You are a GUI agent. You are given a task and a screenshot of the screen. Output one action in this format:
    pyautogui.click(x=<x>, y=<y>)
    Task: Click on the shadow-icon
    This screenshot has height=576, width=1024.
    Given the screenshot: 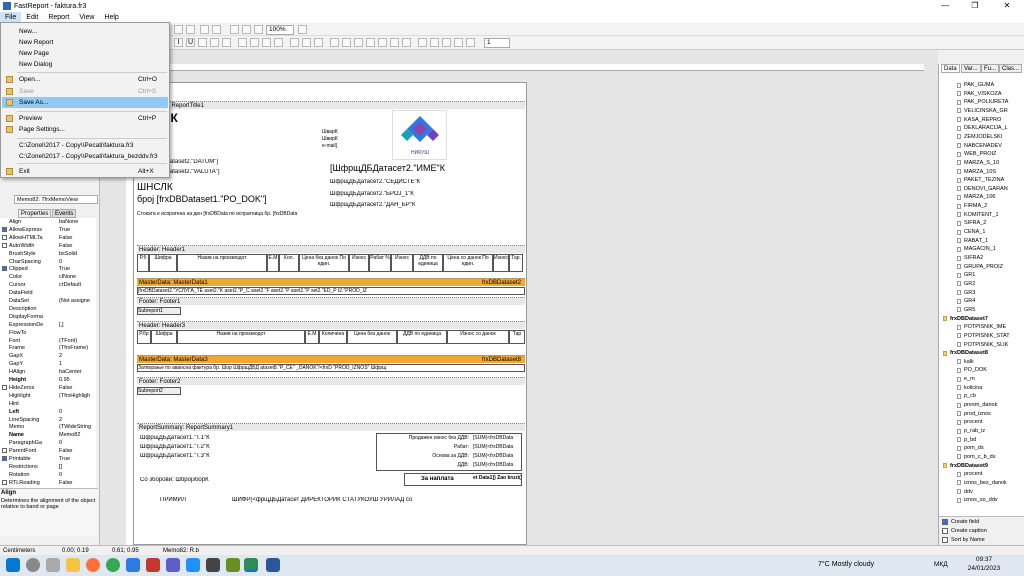 What is the action you would take?
    pyautogui.click(x=406, y=42)
    